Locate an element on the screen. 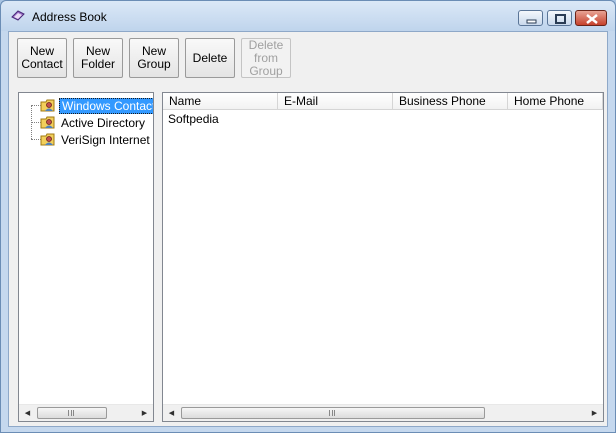 Image resolution: width=616 pixels, height=433 pixels. maximize-button is located at coordinates (559, 18).